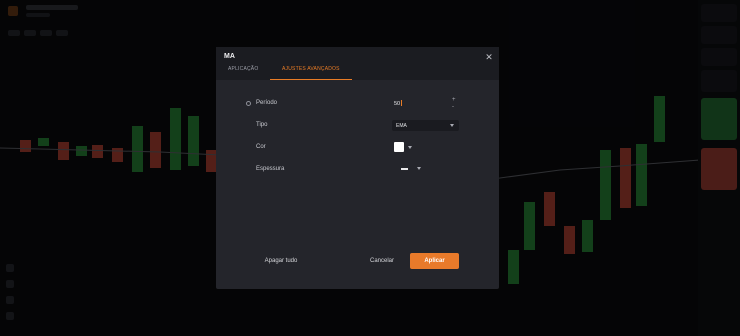  What do you see at coordinates (357, 63) in the screenshot?
I see `modal-header: MA ✕ APLICAÇÃO AJUSTES AVANÇADOS` at bounding box center [357, 63].